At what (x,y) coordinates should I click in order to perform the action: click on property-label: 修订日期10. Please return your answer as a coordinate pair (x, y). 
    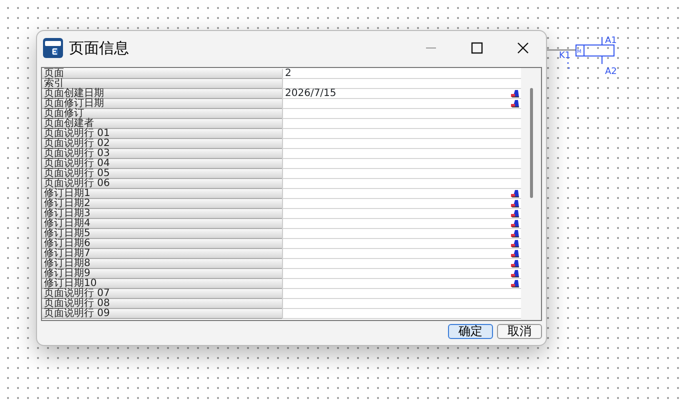
    Looking at the image, I should click on (162, 284).